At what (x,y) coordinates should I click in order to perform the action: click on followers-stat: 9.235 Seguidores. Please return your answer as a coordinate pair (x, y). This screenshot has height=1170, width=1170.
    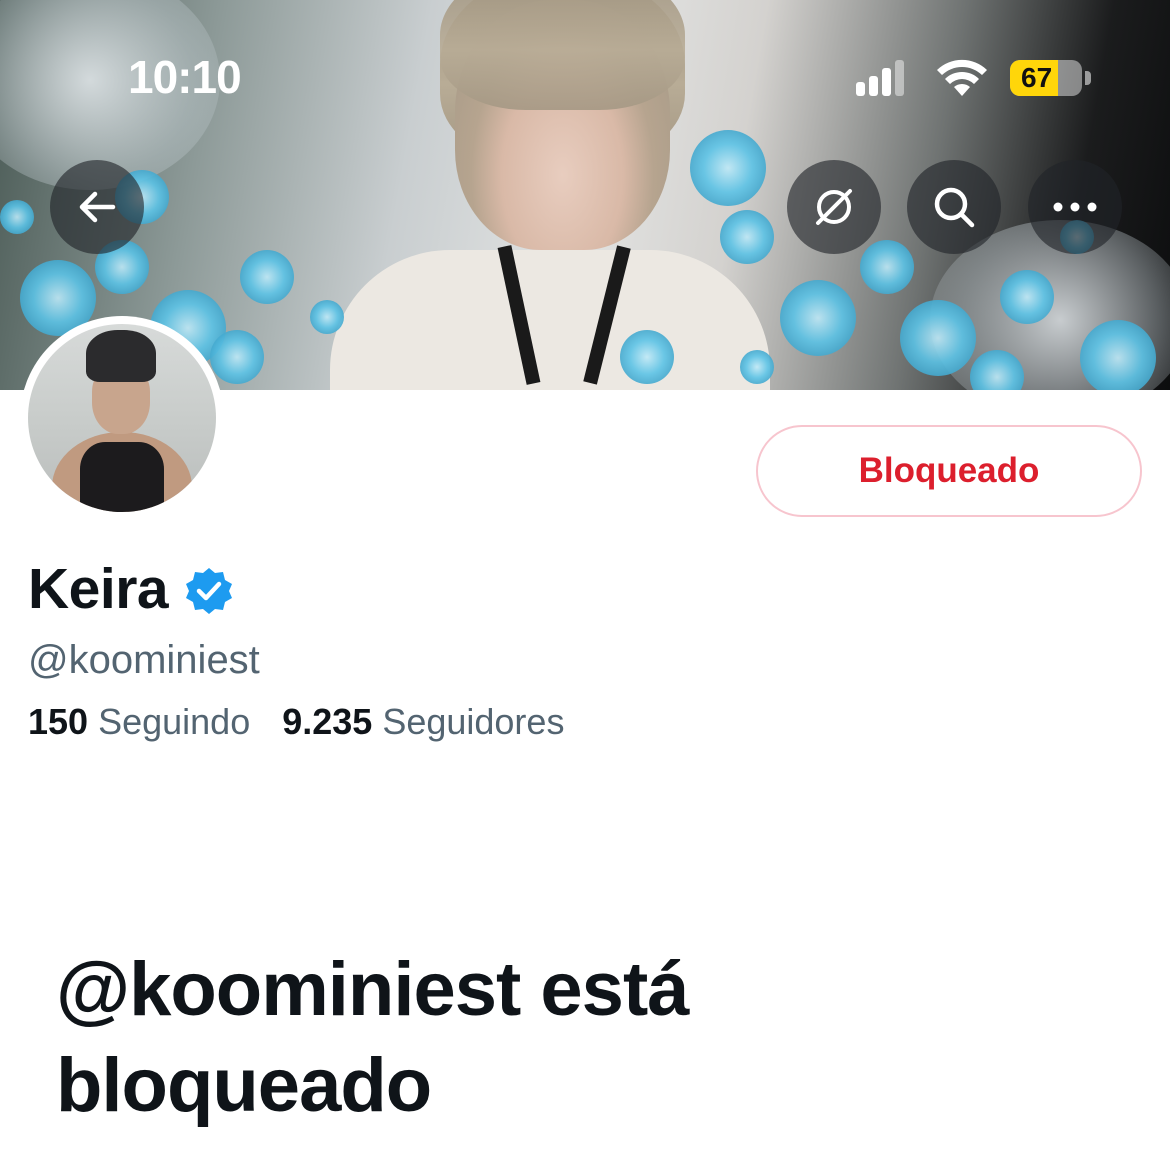
    Looking at the image, I should click on (423, 722).